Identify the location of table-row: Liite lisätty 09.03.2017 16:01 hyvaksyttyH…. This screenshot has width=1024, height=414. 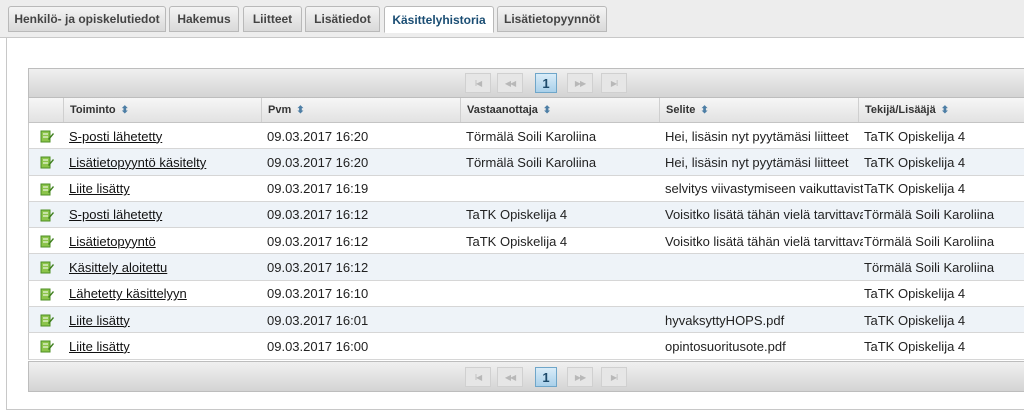
(526, 320).